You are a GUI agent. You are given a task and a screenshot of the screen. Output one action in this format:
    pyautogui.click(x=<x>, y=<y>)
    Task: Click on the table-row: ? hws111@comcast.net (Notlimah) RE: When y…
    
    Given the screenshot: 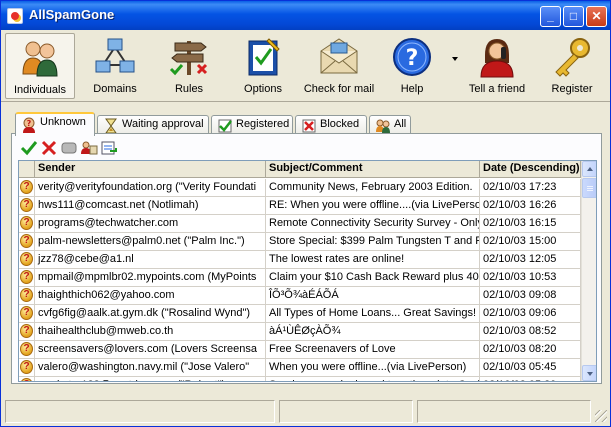 What is the action you would take?
    pyautogui.click(x=300, y=206)
    